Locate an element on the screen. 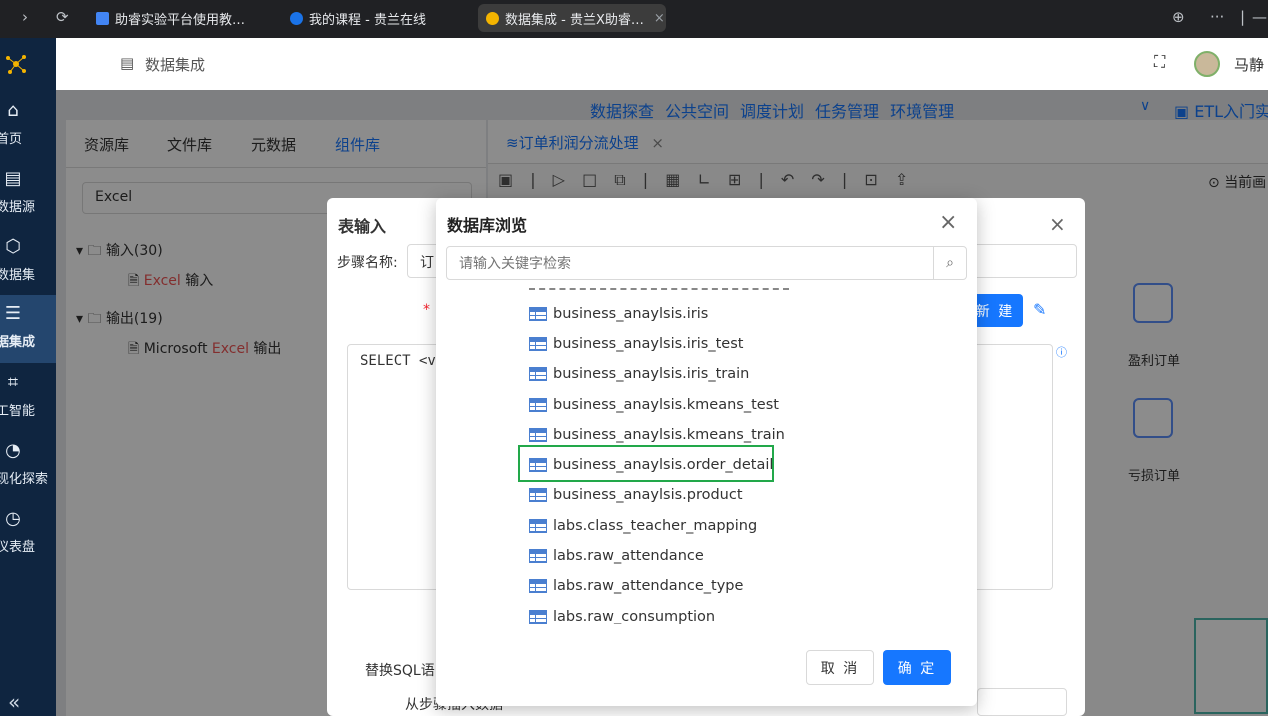 The width and height of the screenshot is (1268, 716). browser-tab-title: 我的课程 - 贵兰在线 is located at coordinates (367, 20).